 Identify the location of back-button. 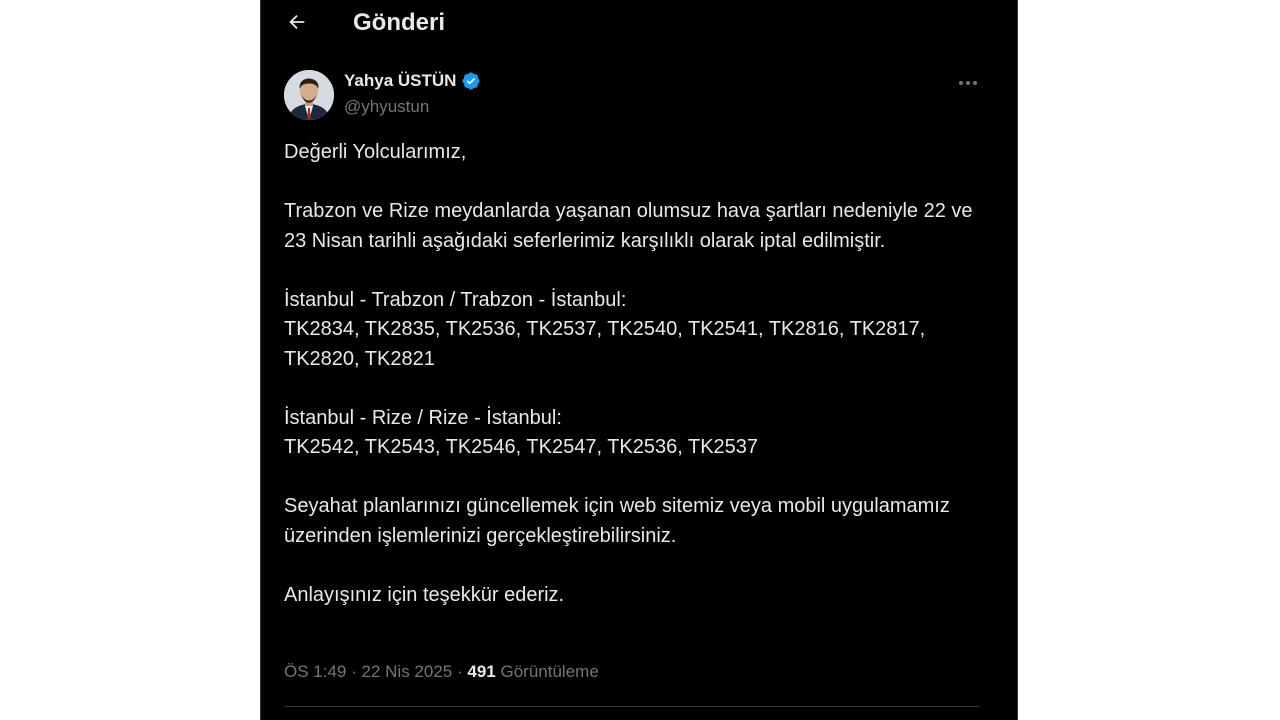
(297, 22).